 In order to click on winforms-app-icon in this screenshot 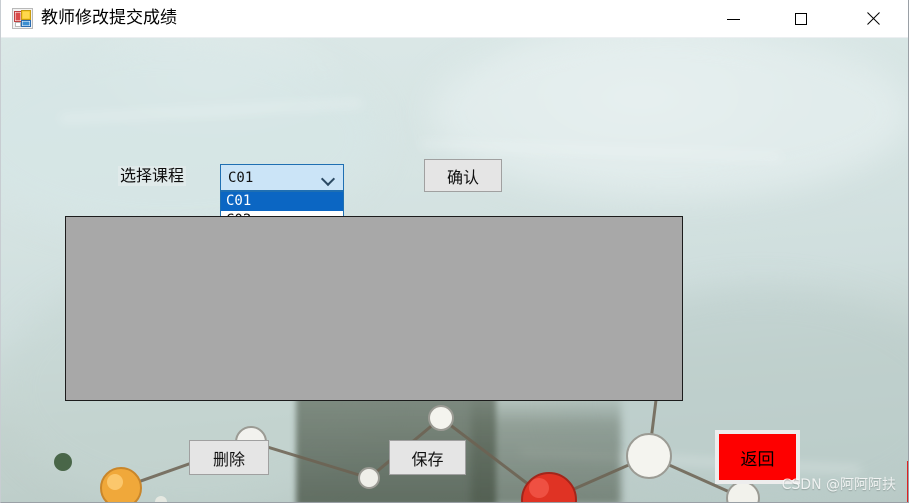, I will do `click(22, 18)`.